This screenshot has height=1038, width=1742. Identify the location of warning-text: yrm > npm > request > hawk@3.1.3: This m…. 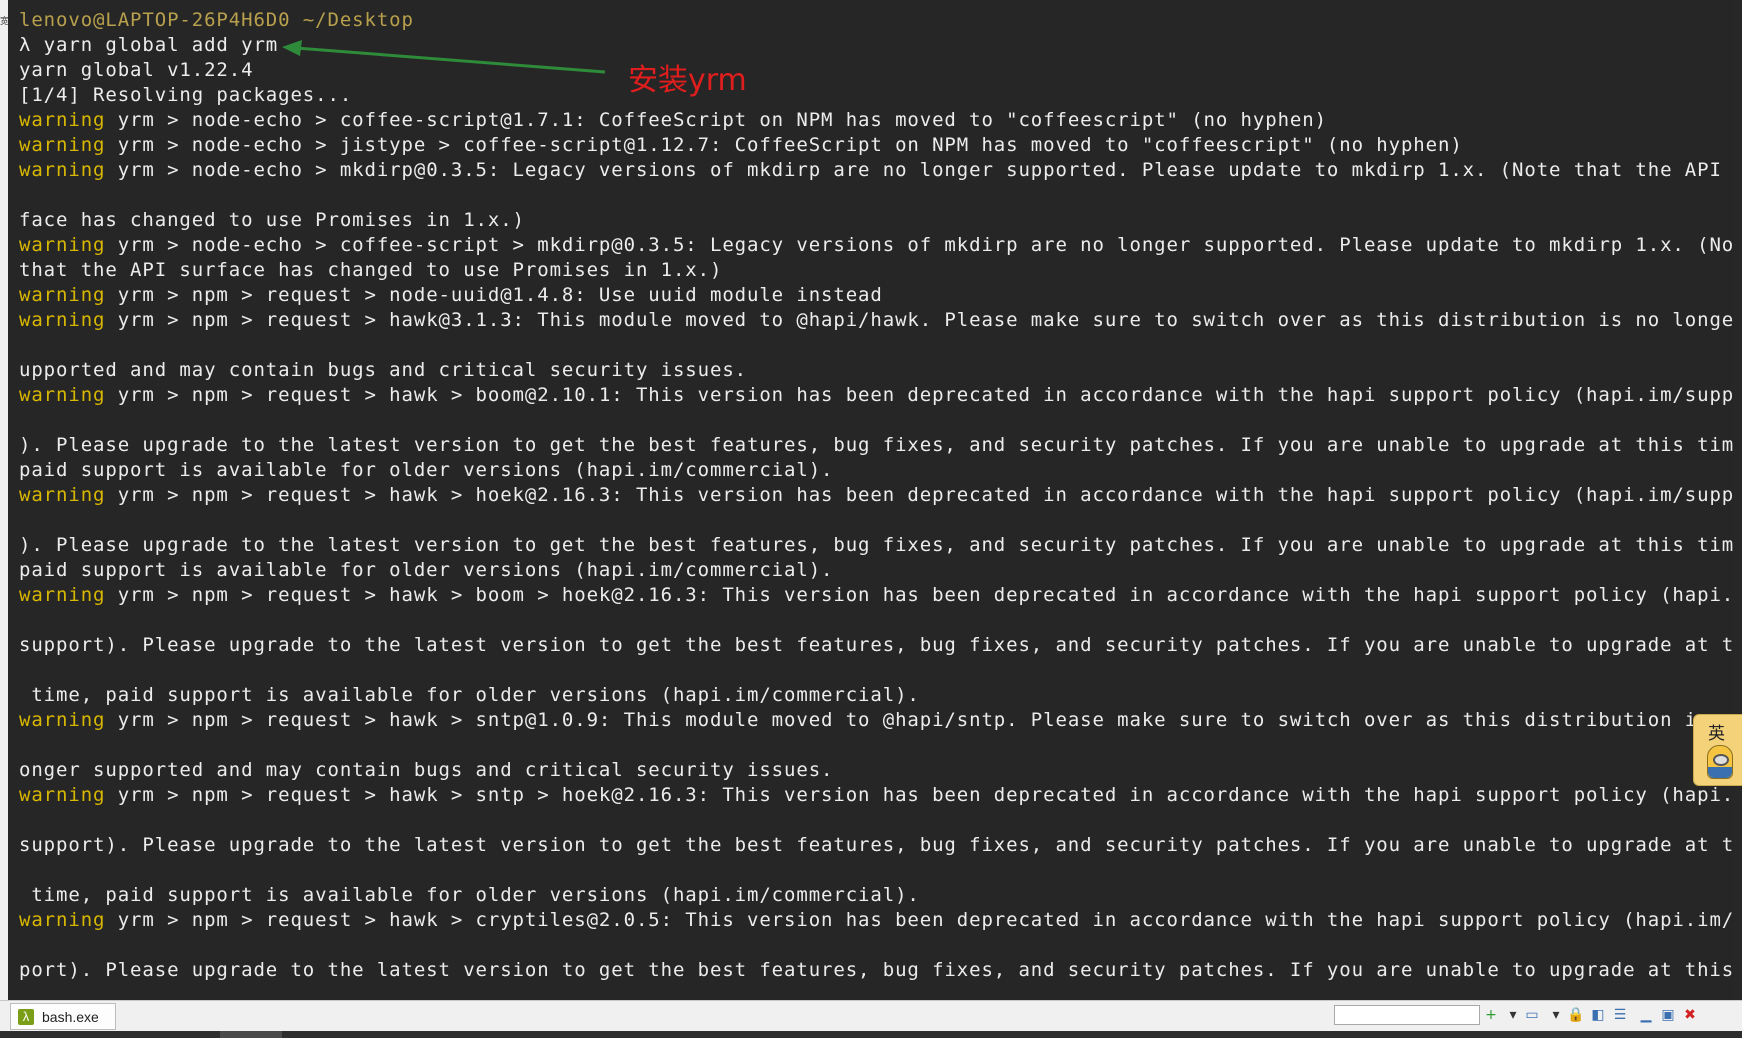
(919, 320).